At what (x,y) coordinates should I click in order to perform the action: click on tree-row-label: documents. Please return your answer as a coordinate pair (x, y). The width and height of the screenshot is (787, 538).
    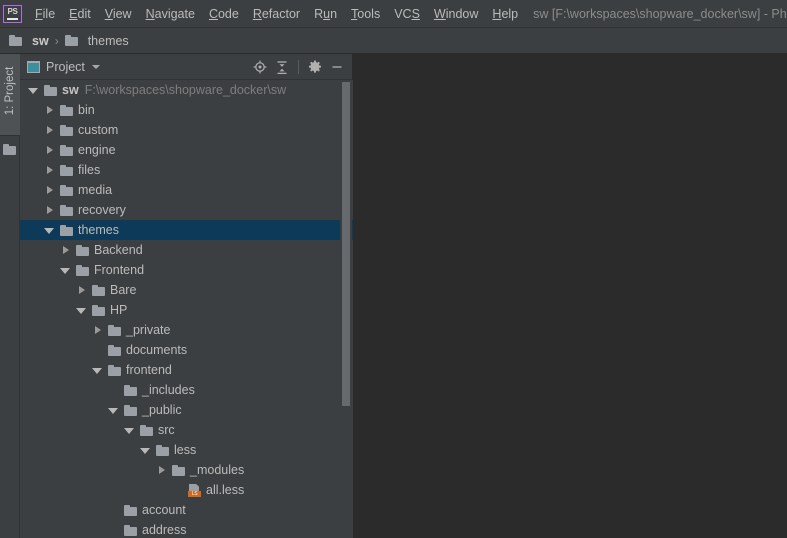
    Looking at the image, I should click on (157, 350).